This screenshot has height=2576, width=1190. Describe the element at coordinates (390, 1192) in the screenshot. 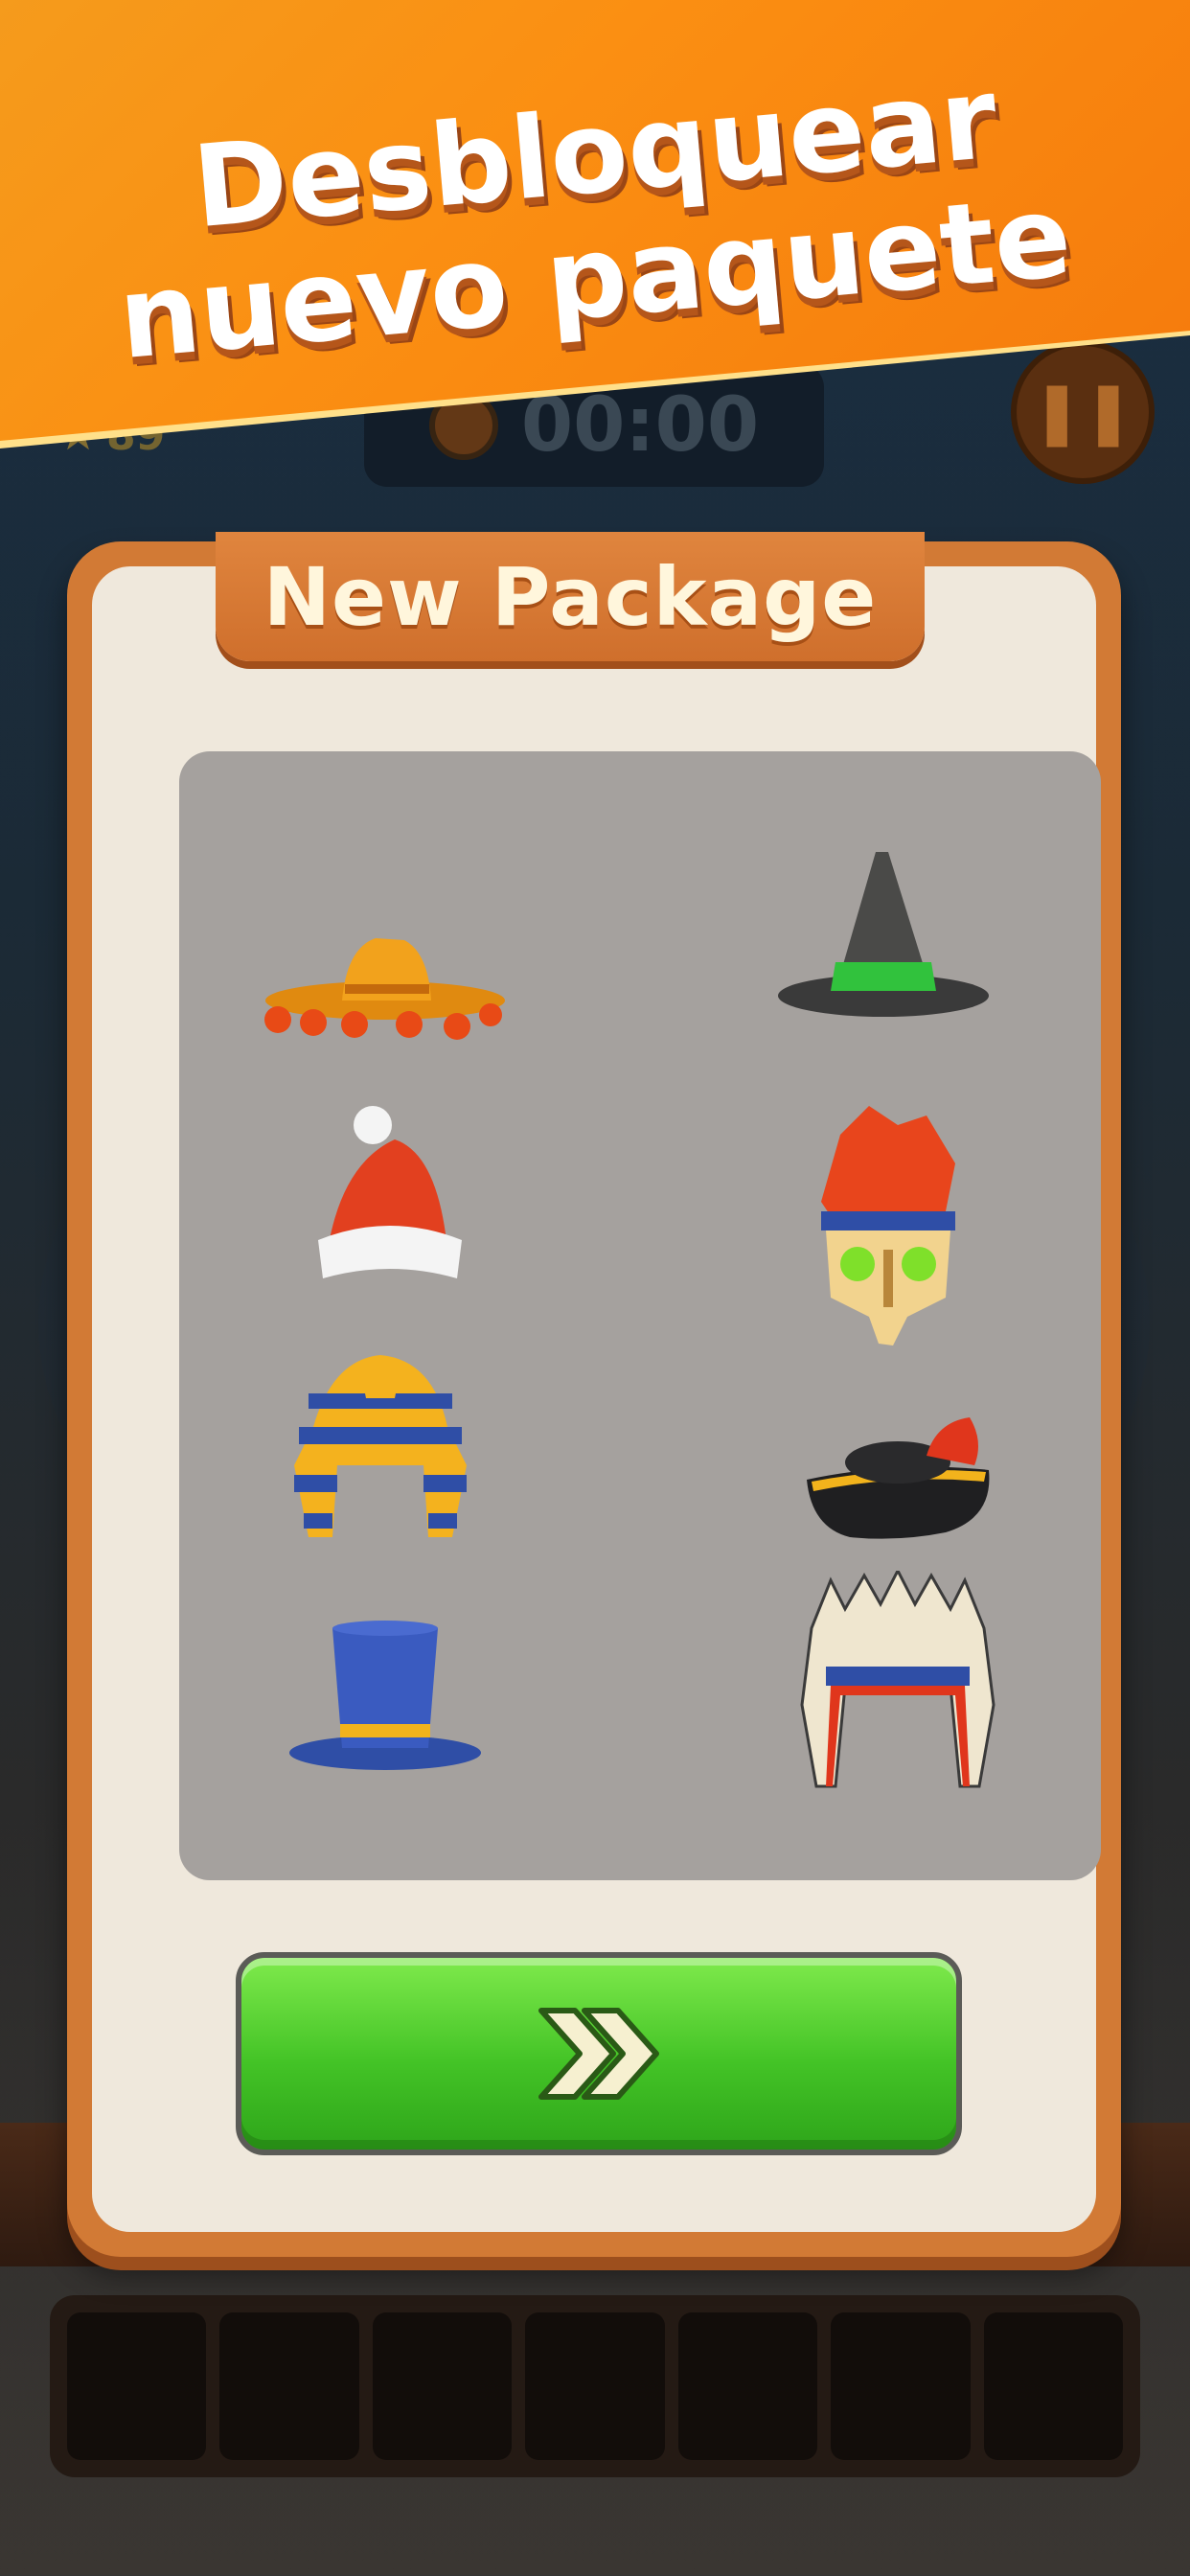

I see `santa-hat-icon` at that location.